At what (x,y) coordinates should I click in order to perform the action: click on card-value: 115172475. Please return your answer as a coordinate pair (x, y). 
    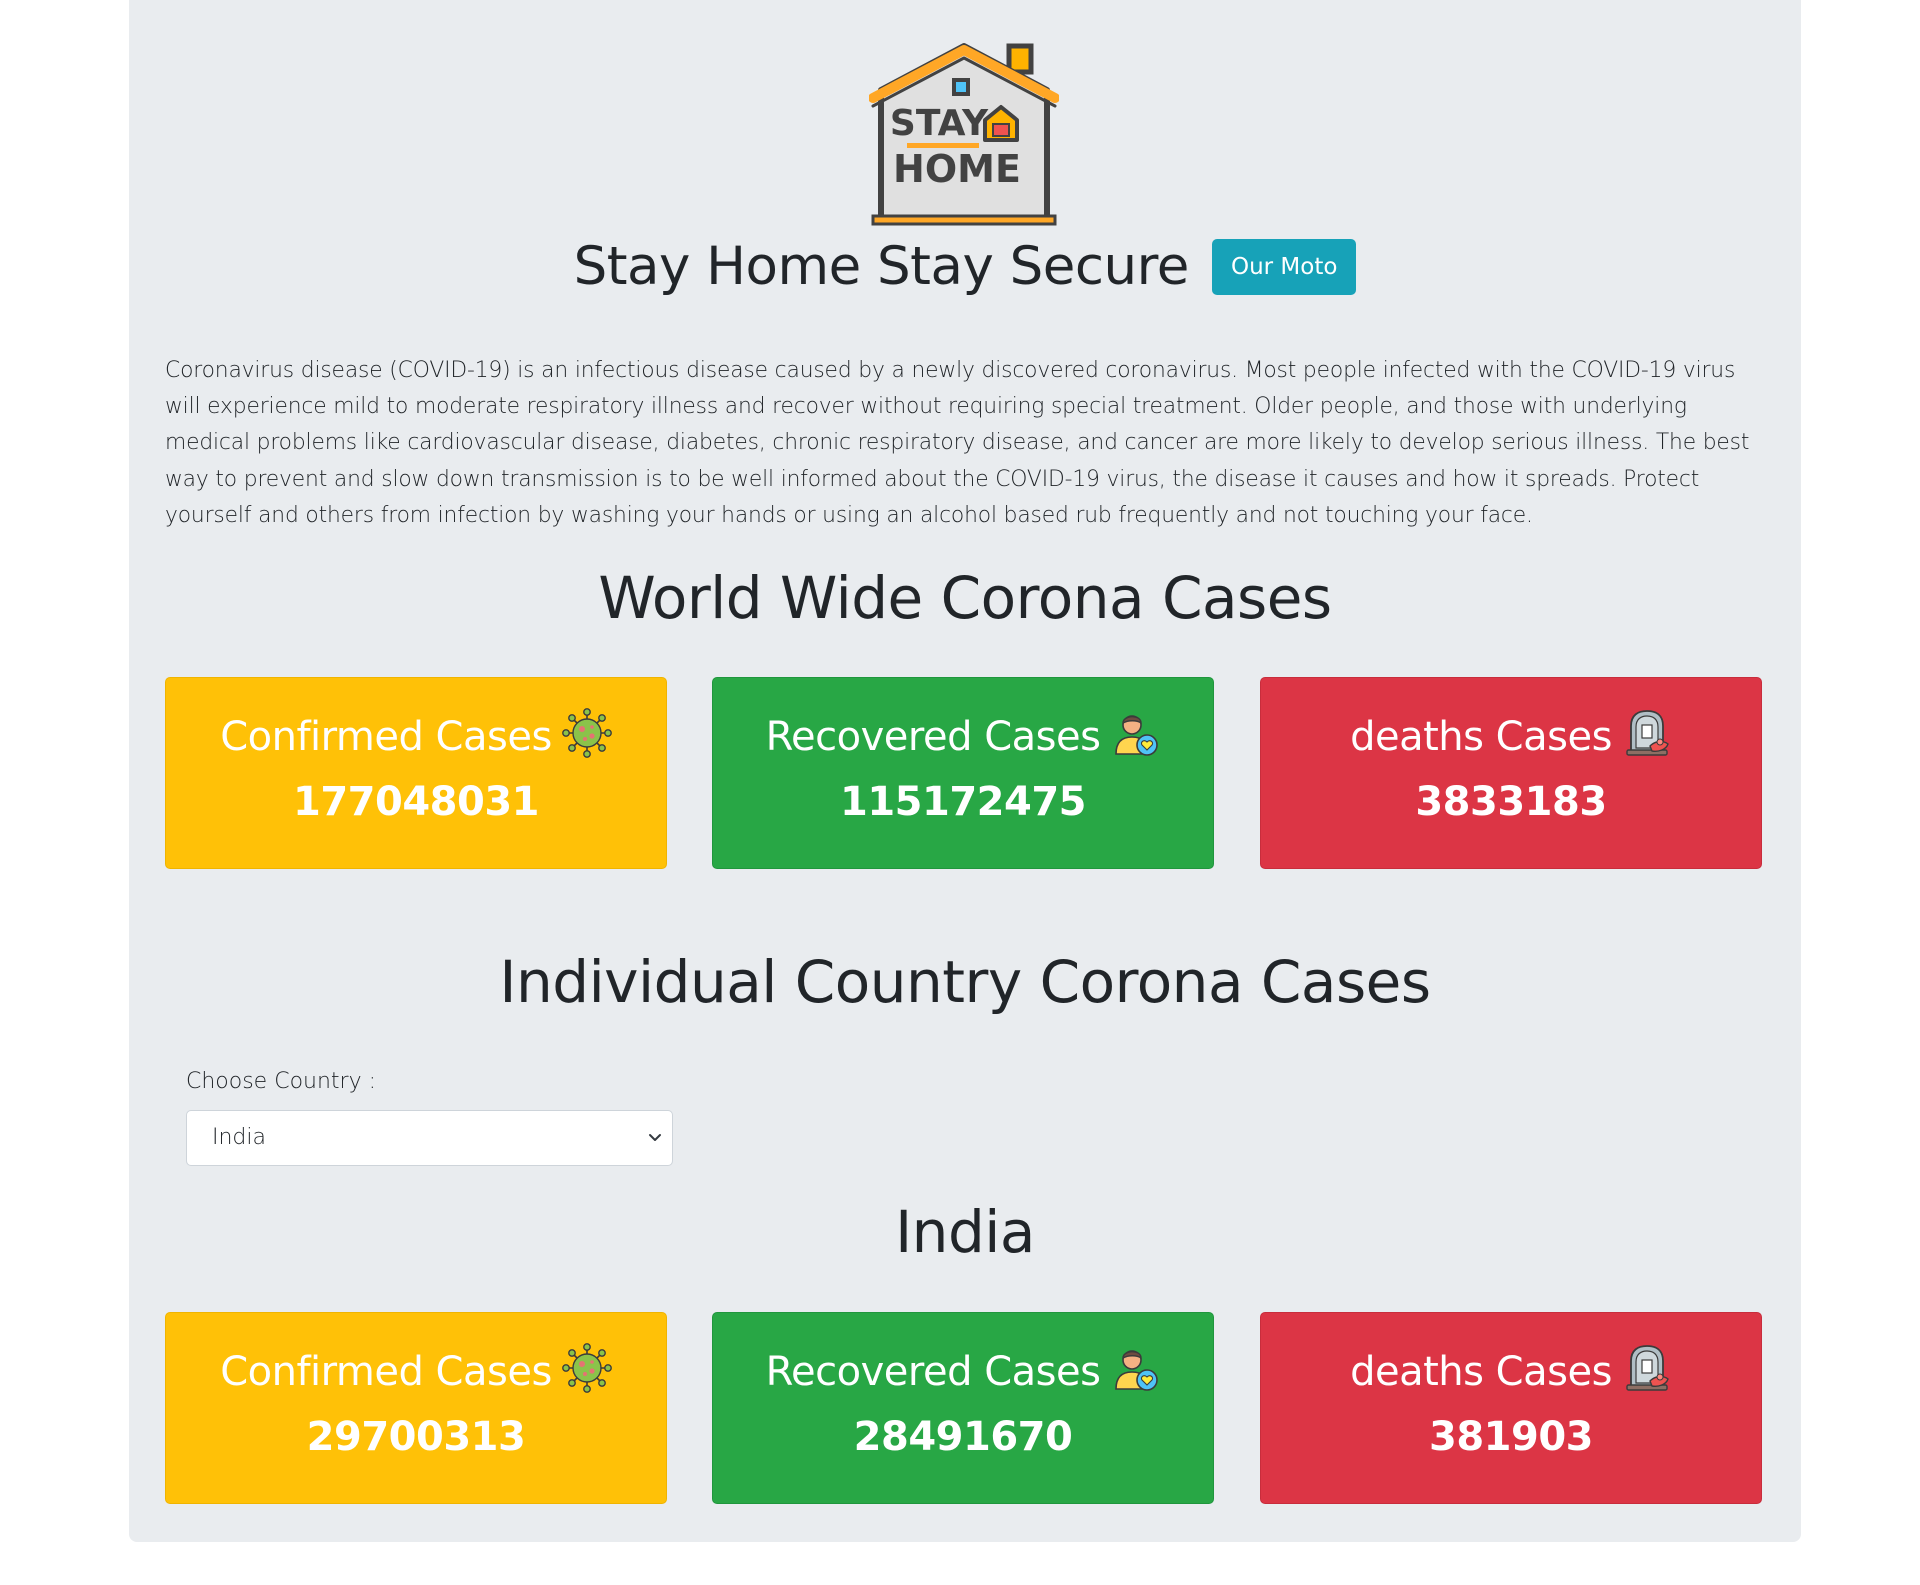
    Looking at the image, I should click on (963, 802).